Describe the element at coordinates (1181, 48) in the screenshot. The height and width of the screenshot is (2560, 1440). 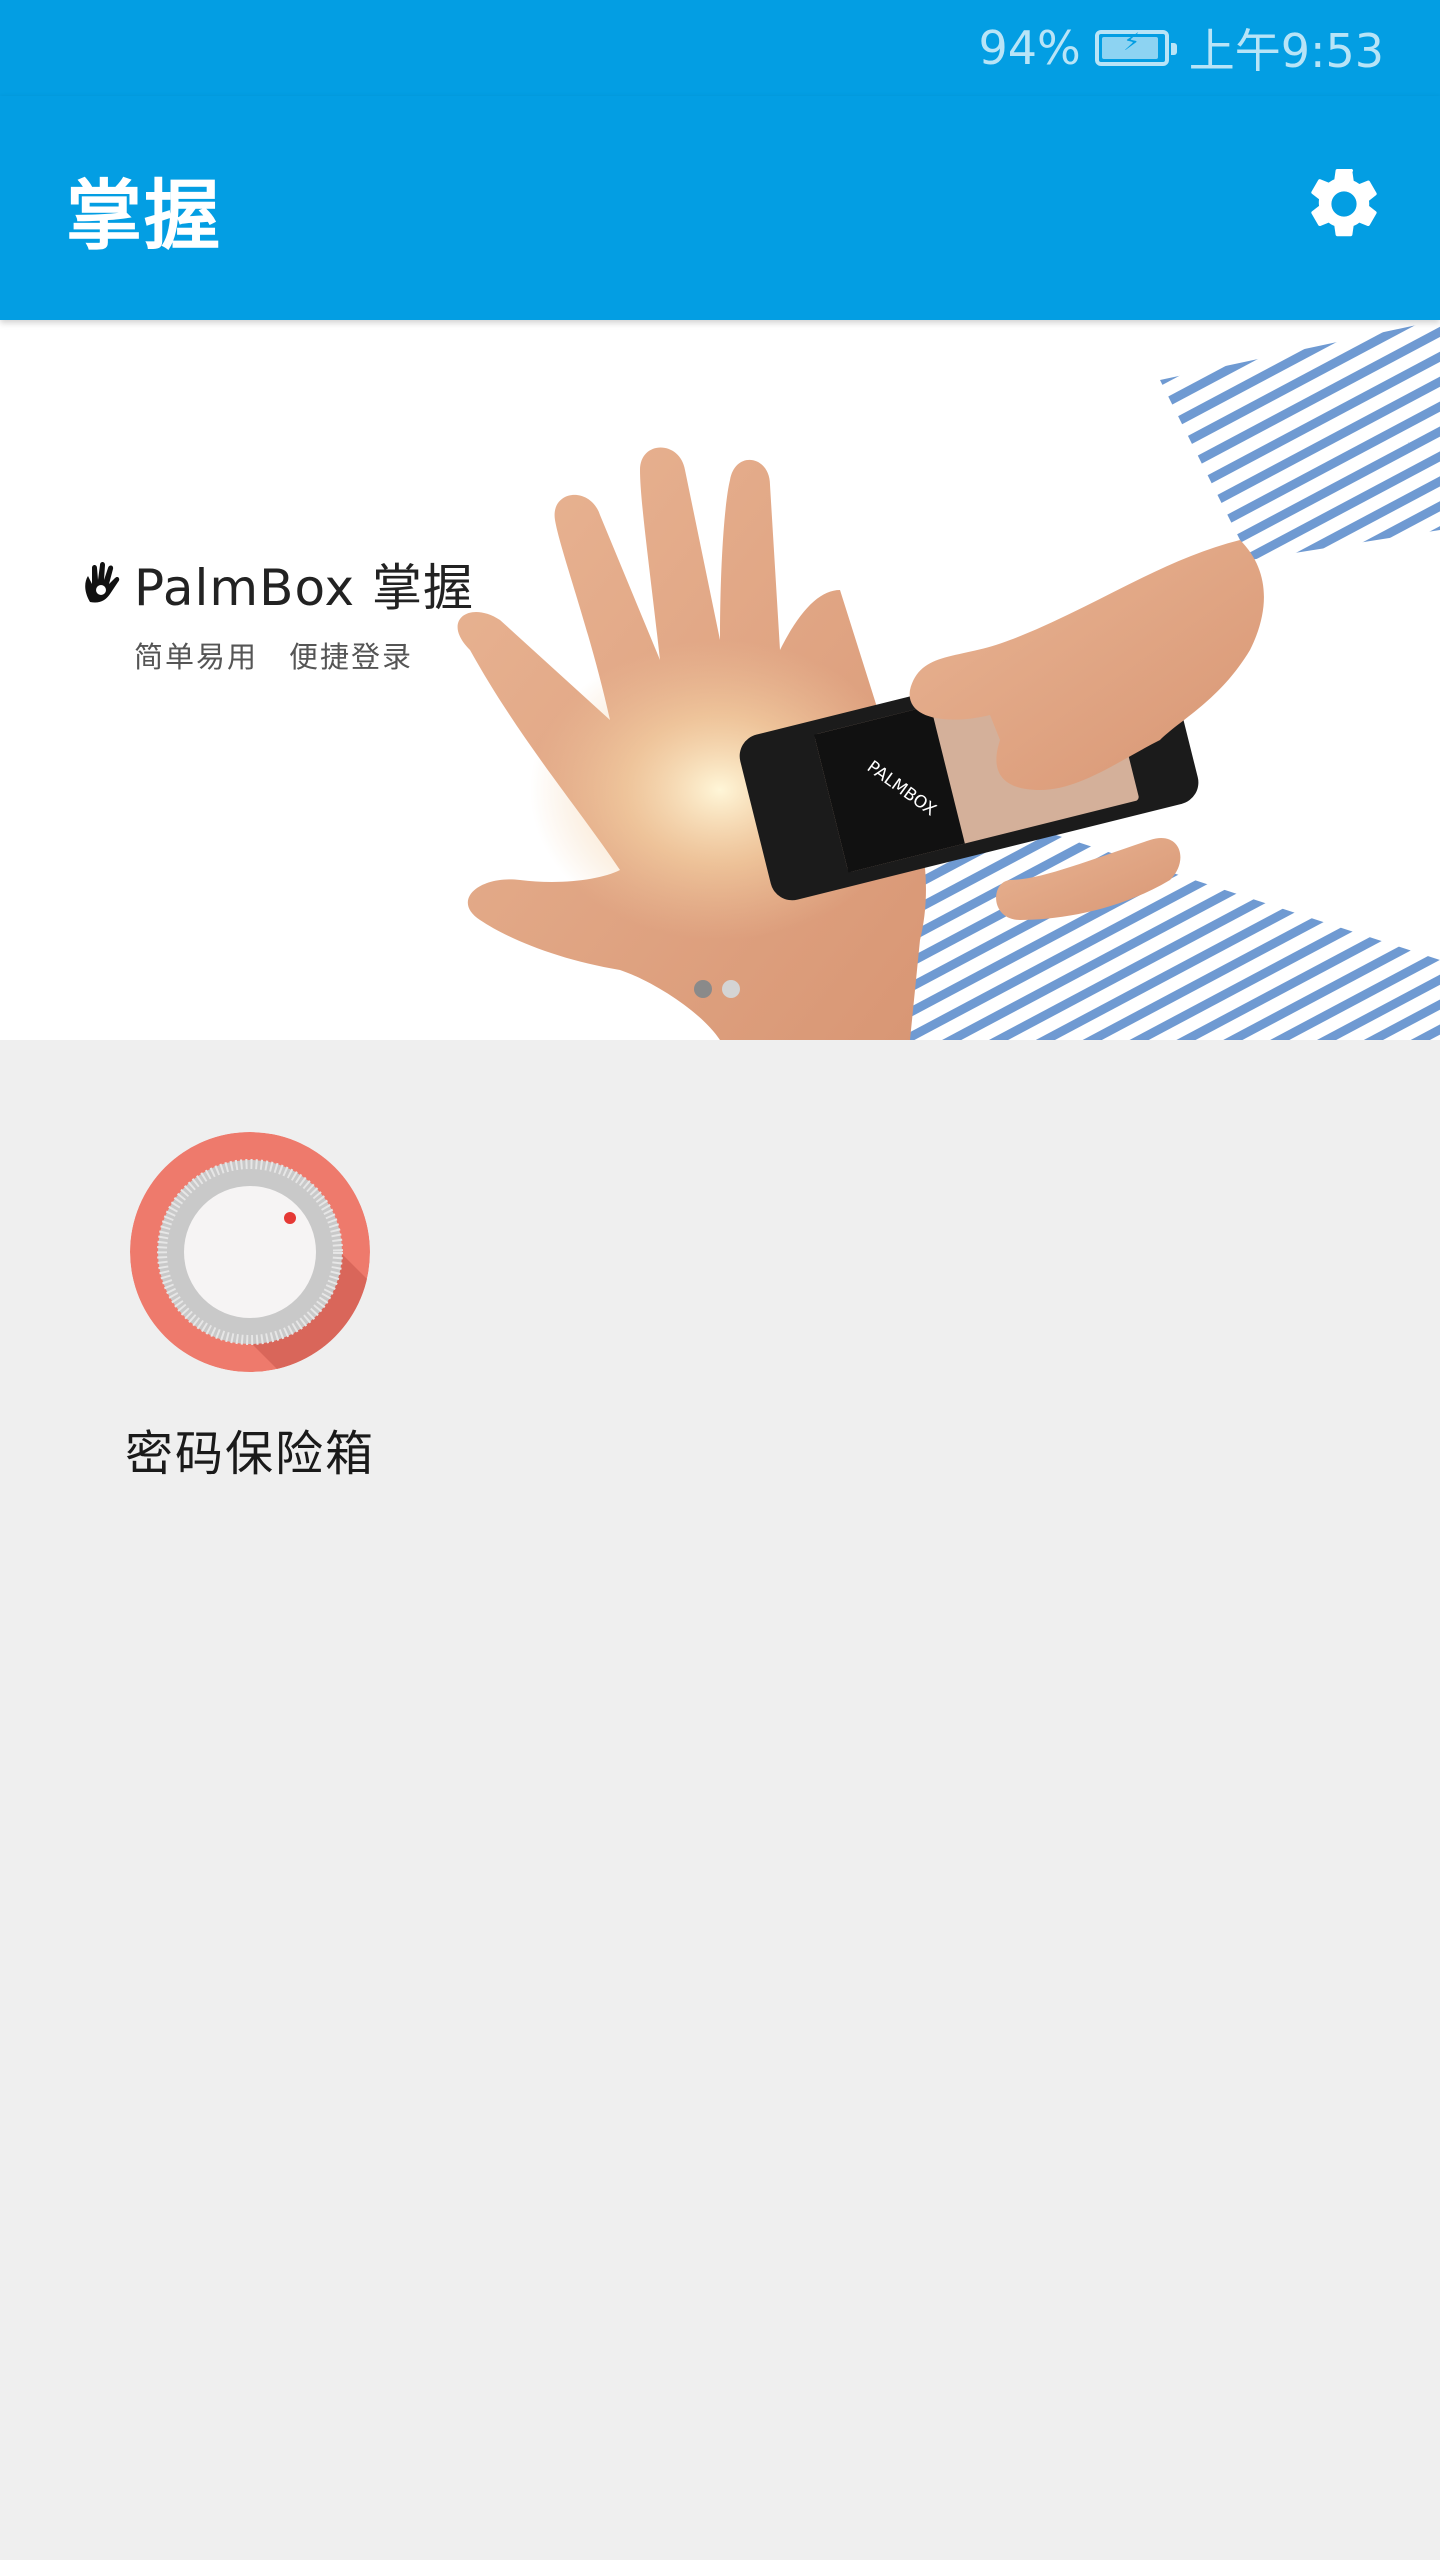
I see `status-indicators: 94% ⚡ 上午9:53` at that location.